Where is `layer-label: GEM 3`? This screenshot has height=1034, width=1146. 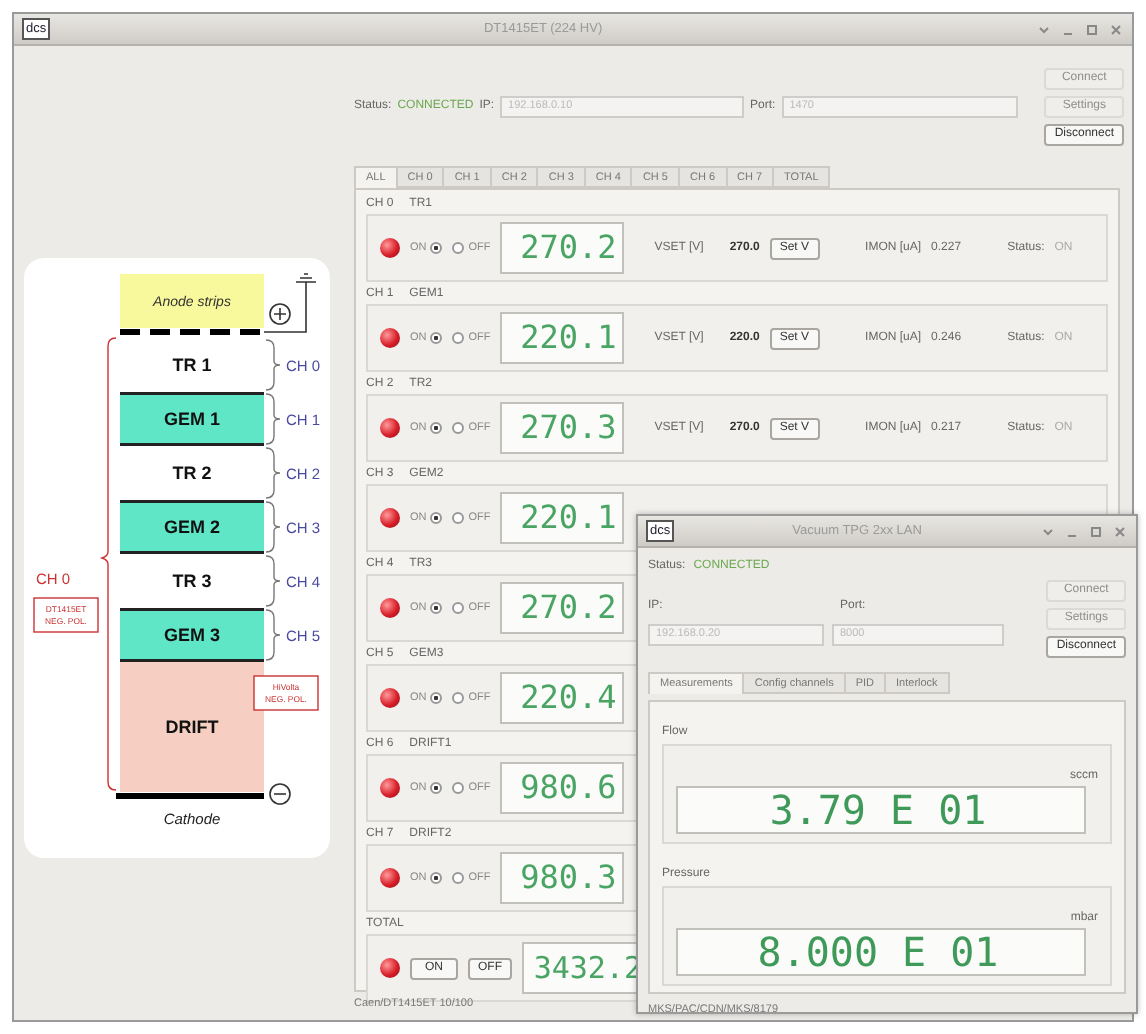
layer-label: GEM 3 is located at coordinates (192, 635).